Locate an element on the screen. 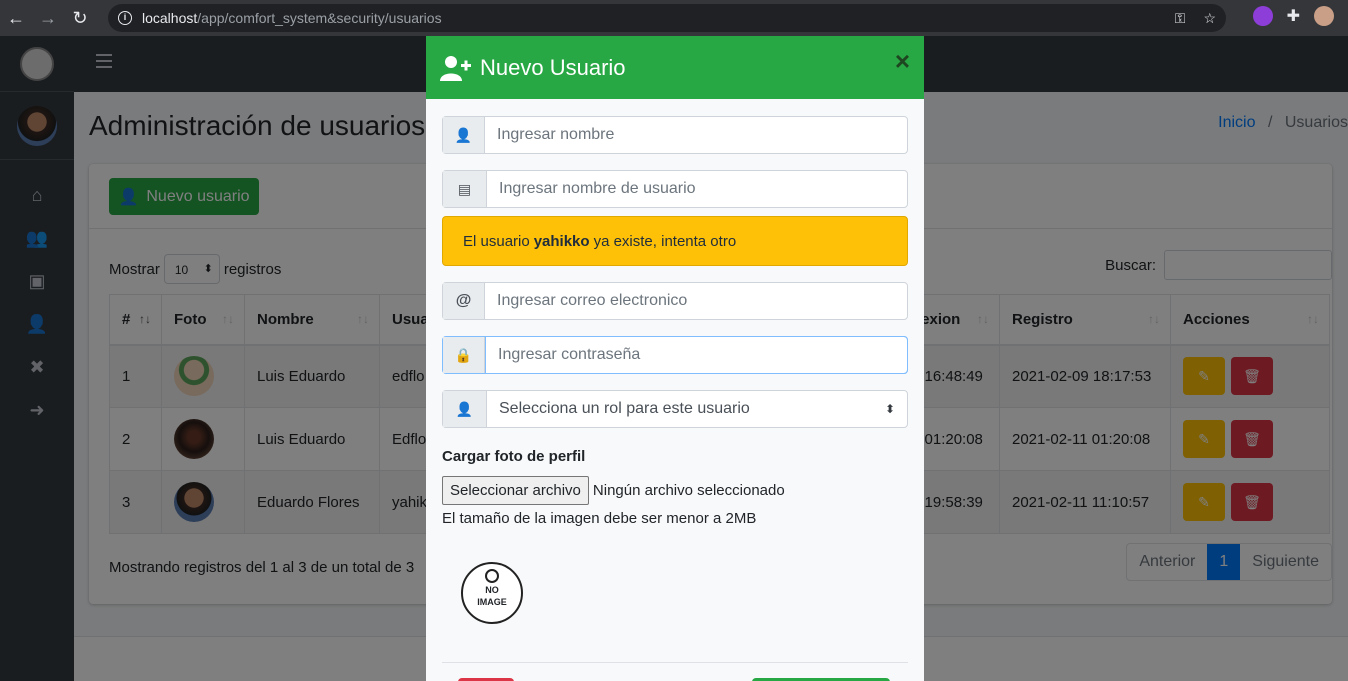 The width and height of the screenshot is (1348, 681). email-input: Ingresar correo electronico is located at coordinates (696, 301).